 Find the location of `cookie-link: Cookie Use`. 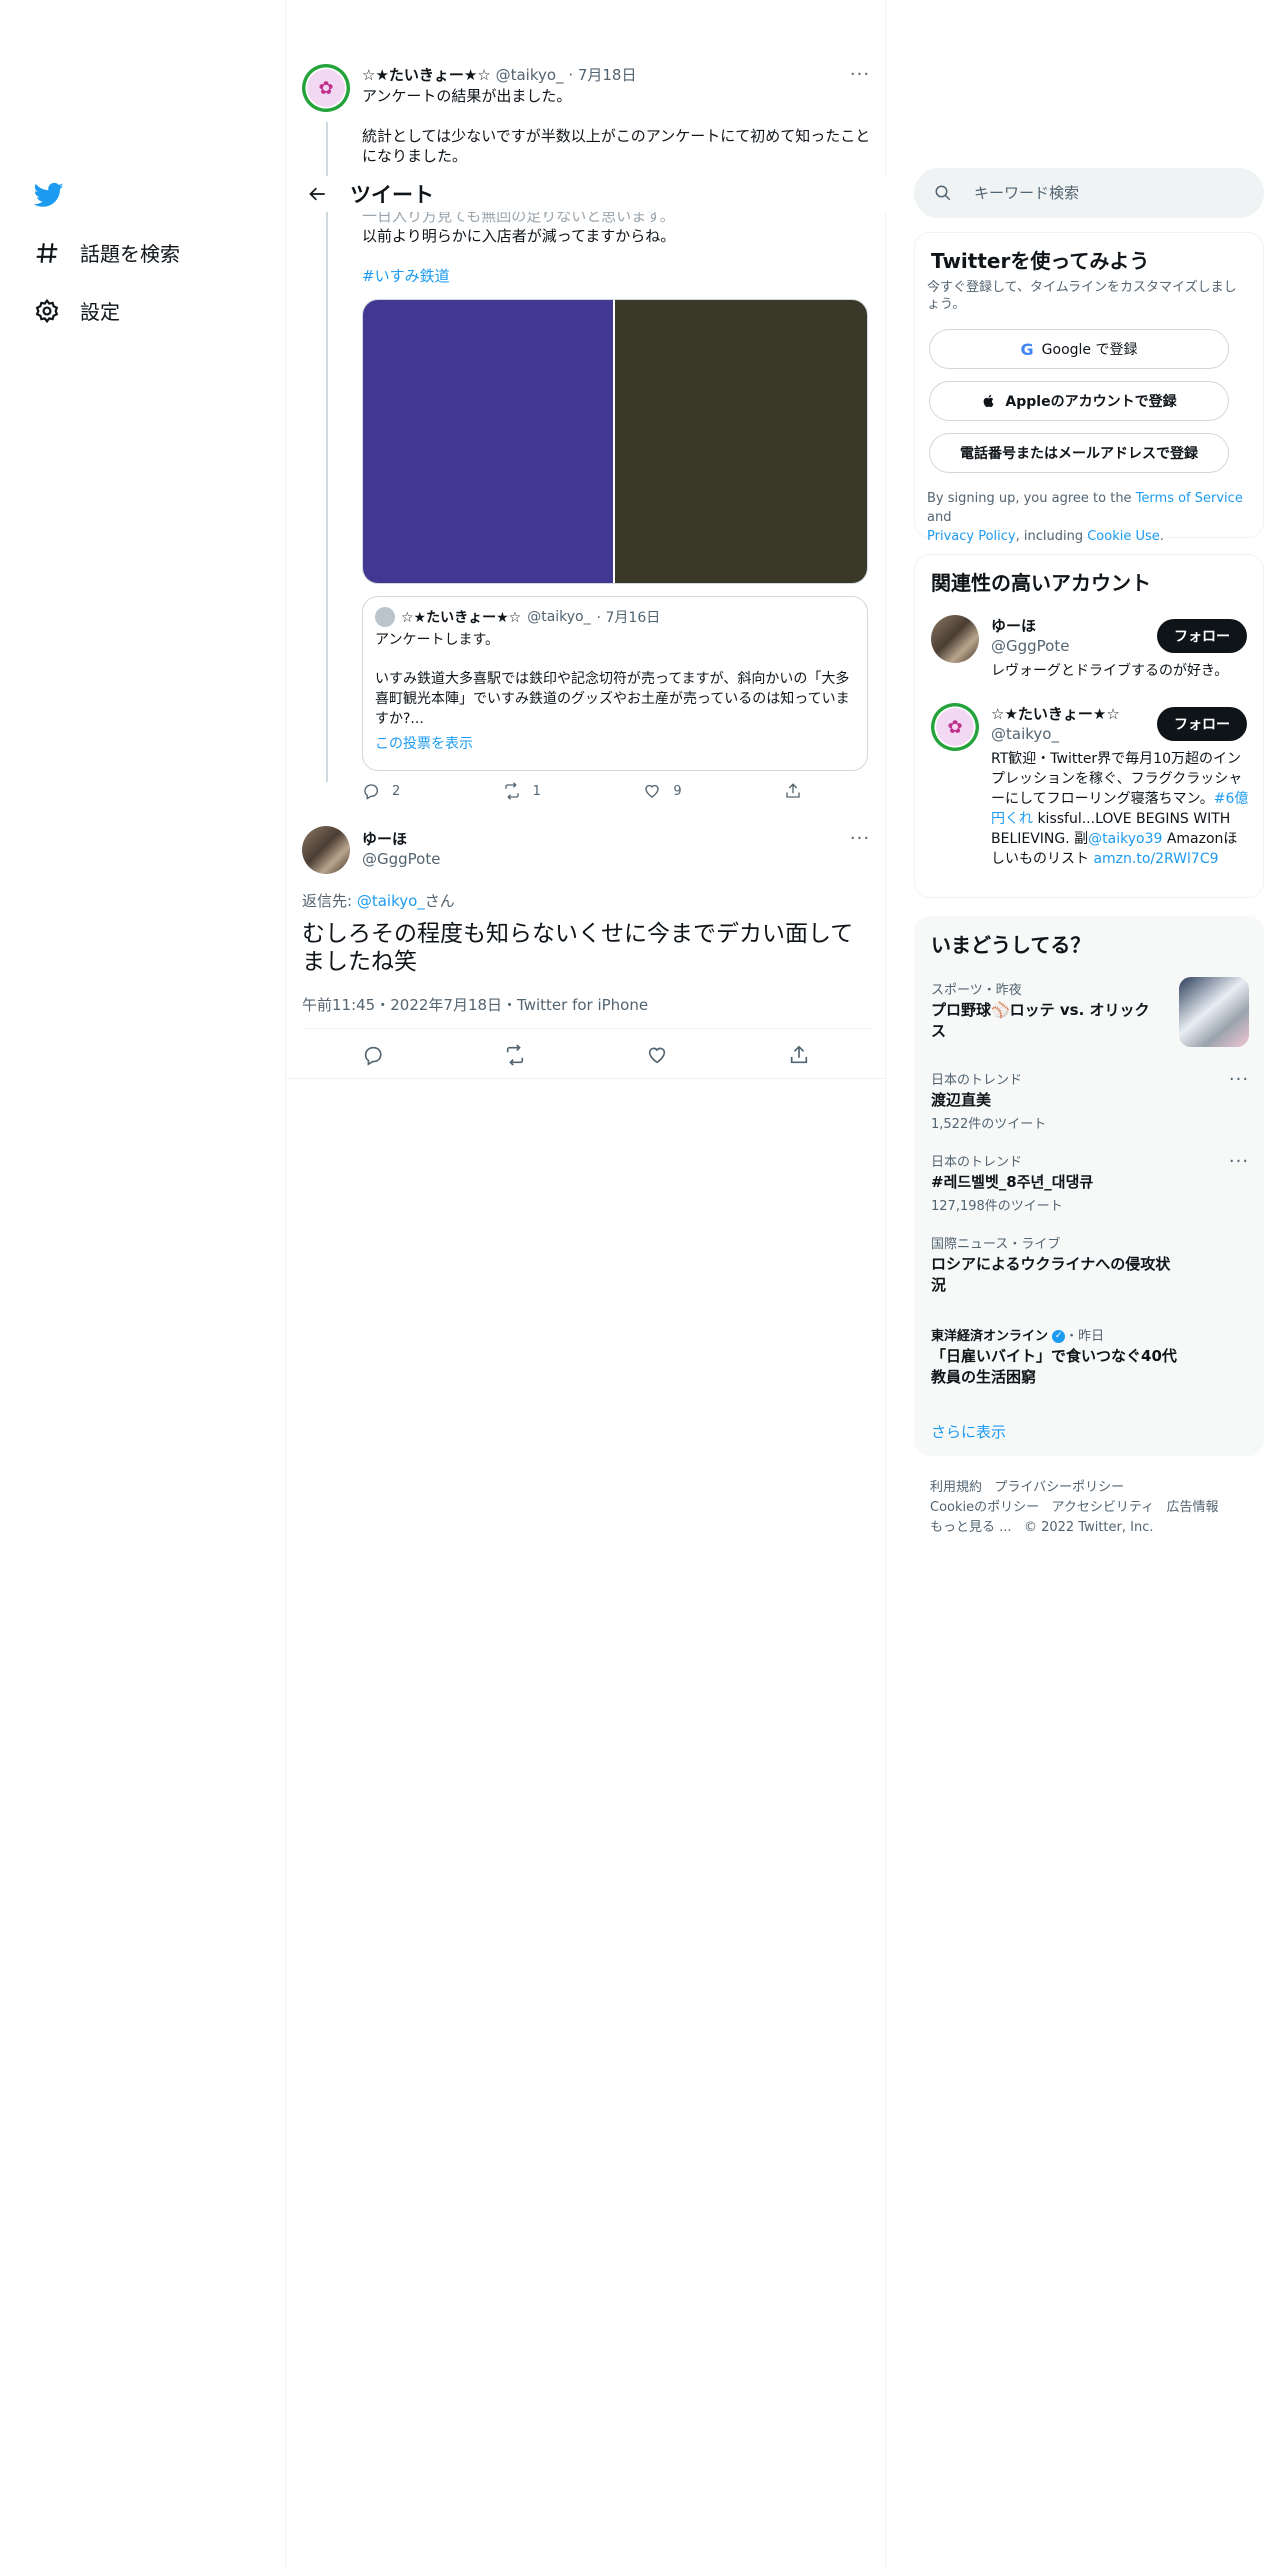

cookie-link: Cookie Use is located at coordinates (1123, 536).